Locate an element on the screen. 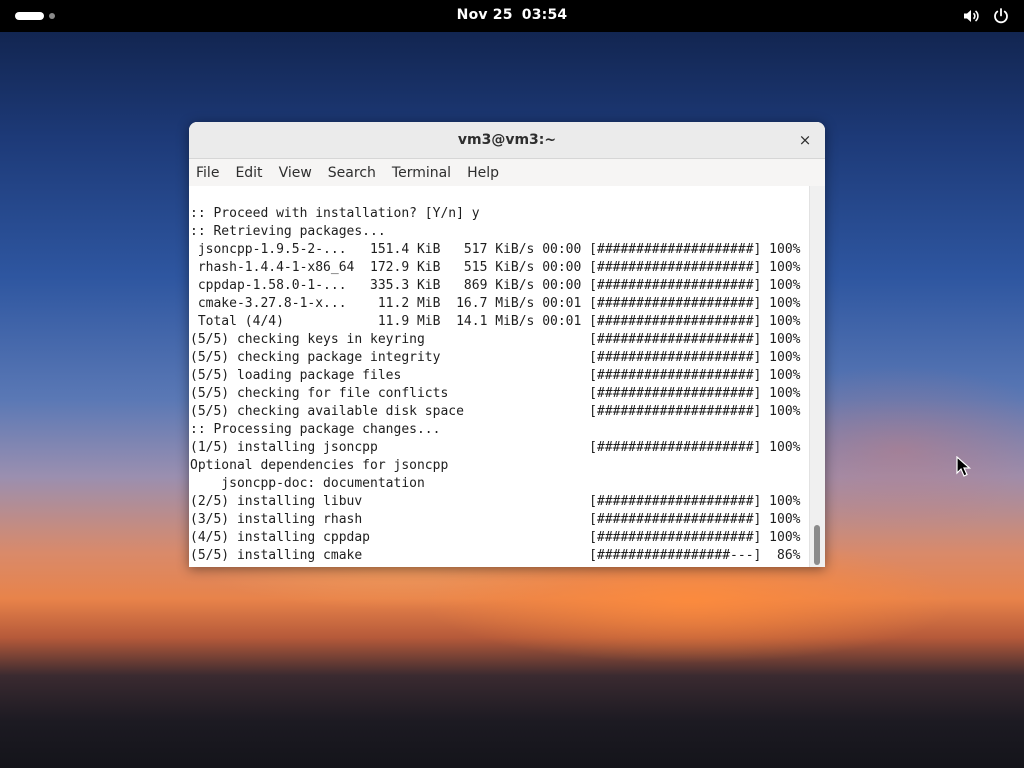  menu-file: File is located at coordinates (211, 173).